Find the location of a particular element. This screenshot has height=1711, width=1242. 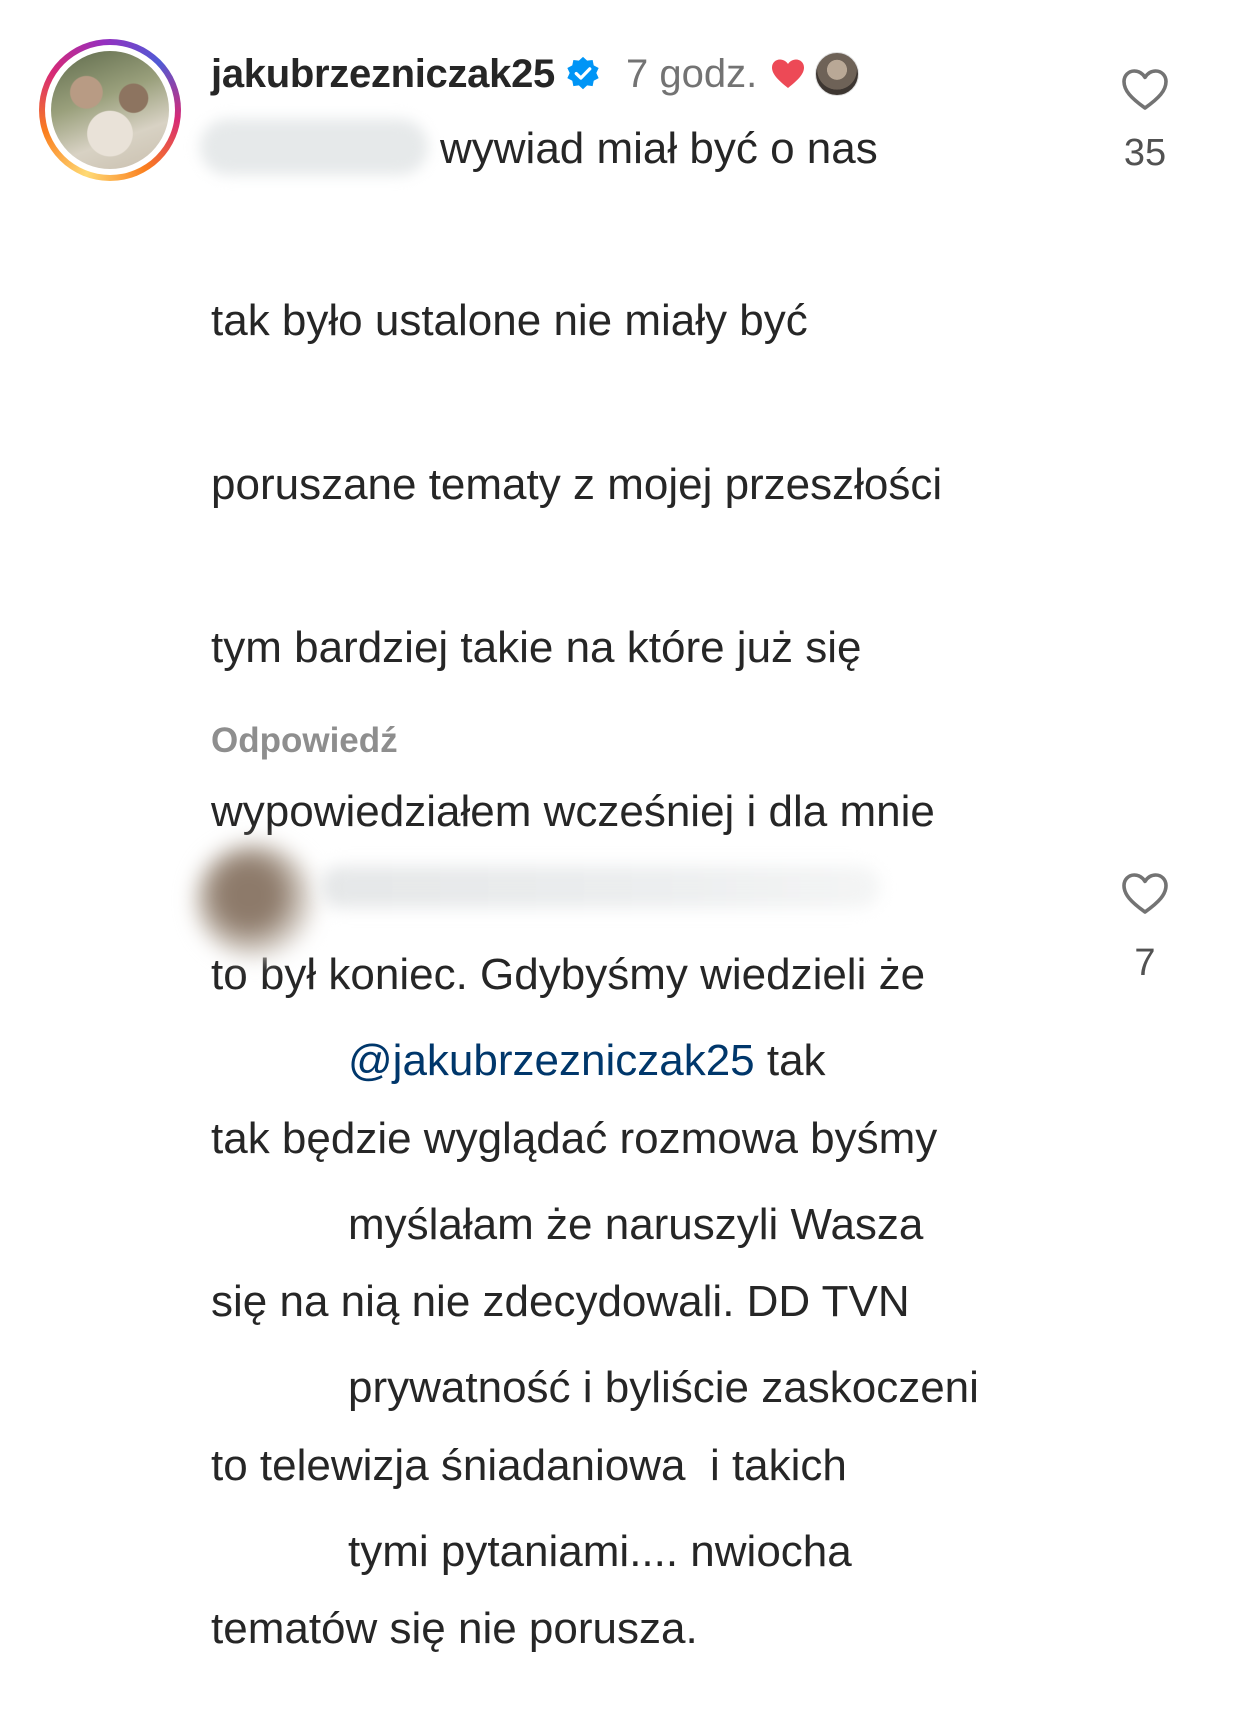

author-avatar-story-ring is located at coordinates (110, 110).